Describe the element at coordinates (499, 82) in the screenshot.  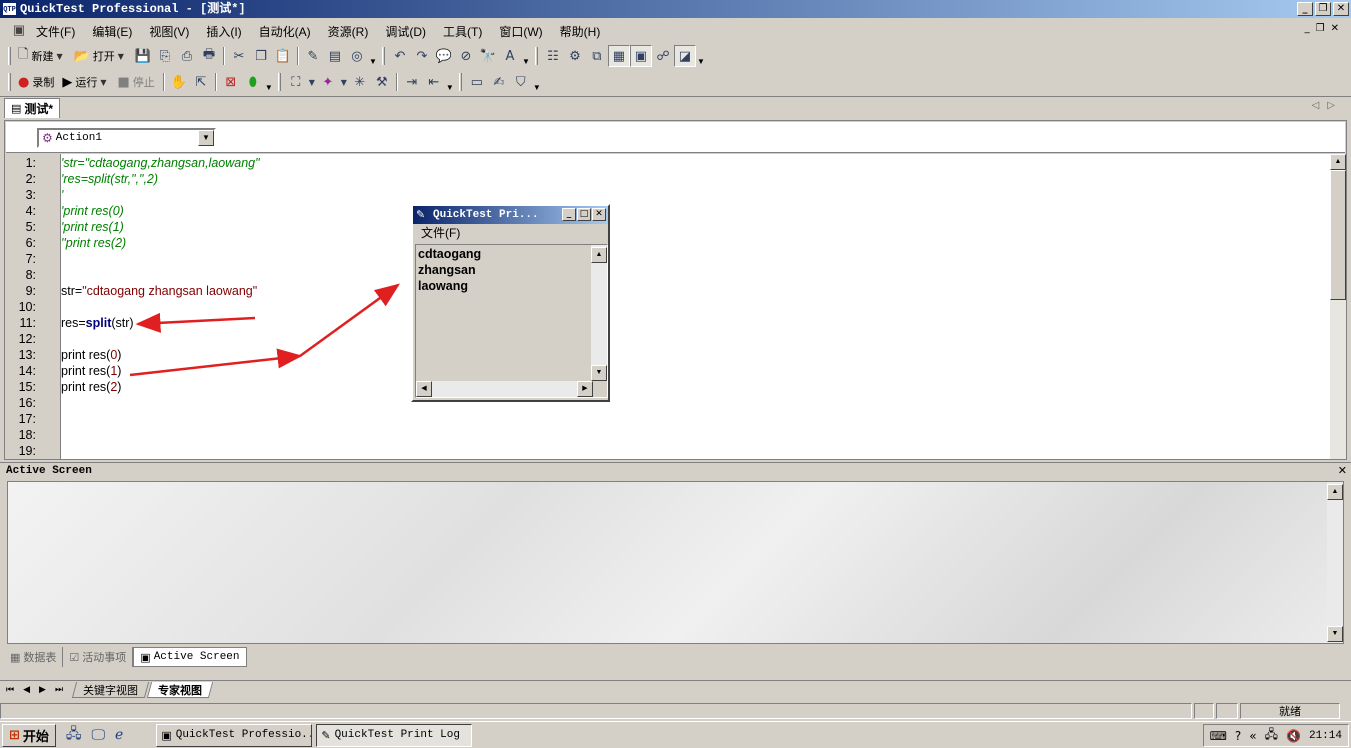
I see `options-icon: ✍` at that location.